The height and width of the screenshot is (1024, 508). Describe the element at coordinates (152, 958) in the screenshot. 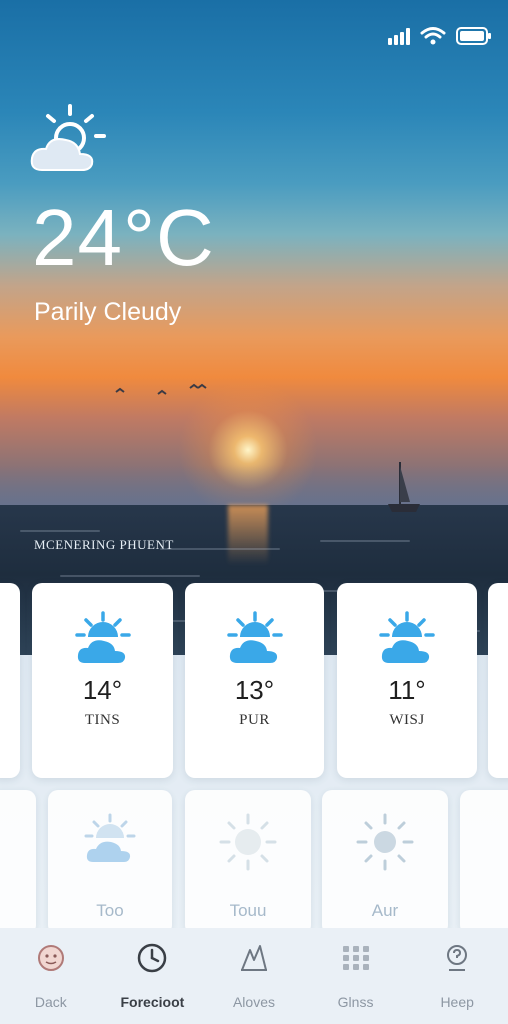

I see `clock-icon` at that location.